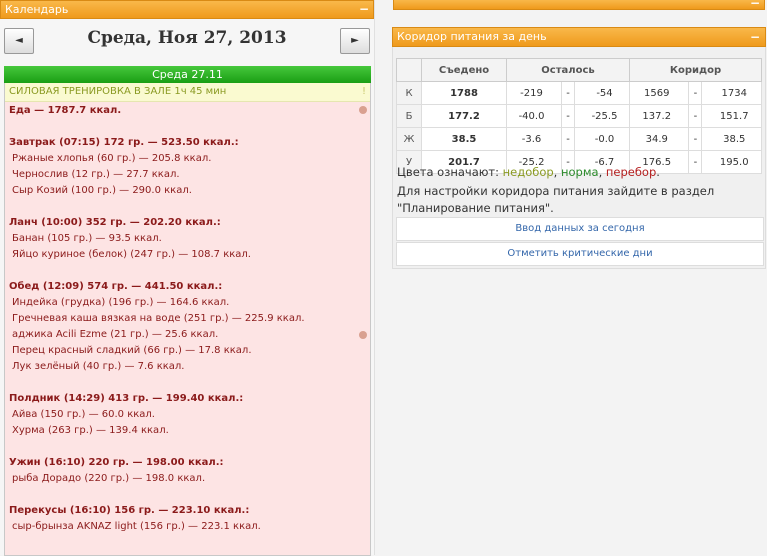 This screenshot has width=767, height=556. I want to click on corridor-max: 195.0, so click(731, 162).